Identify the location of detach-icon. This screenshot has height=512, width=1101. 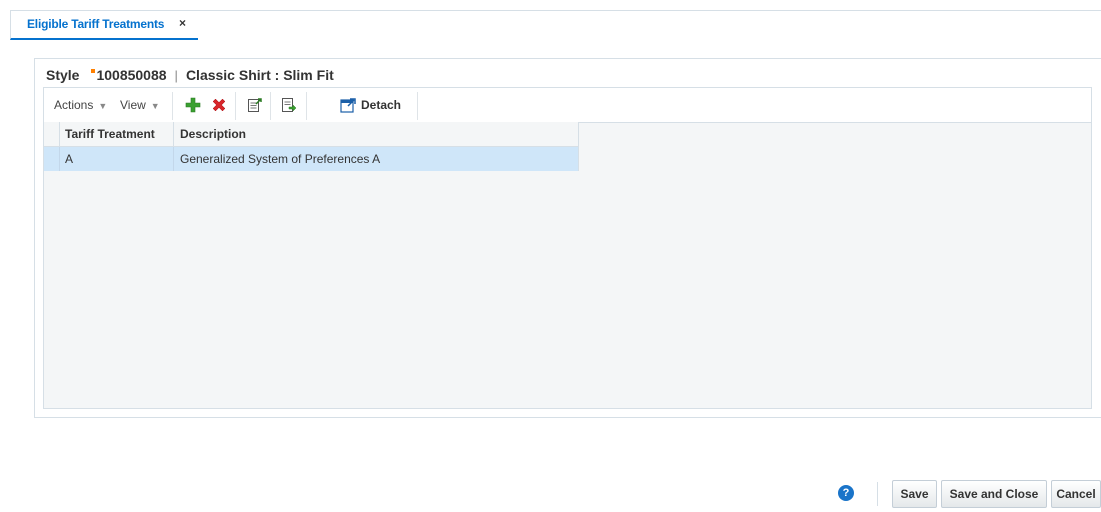
(348, 105).